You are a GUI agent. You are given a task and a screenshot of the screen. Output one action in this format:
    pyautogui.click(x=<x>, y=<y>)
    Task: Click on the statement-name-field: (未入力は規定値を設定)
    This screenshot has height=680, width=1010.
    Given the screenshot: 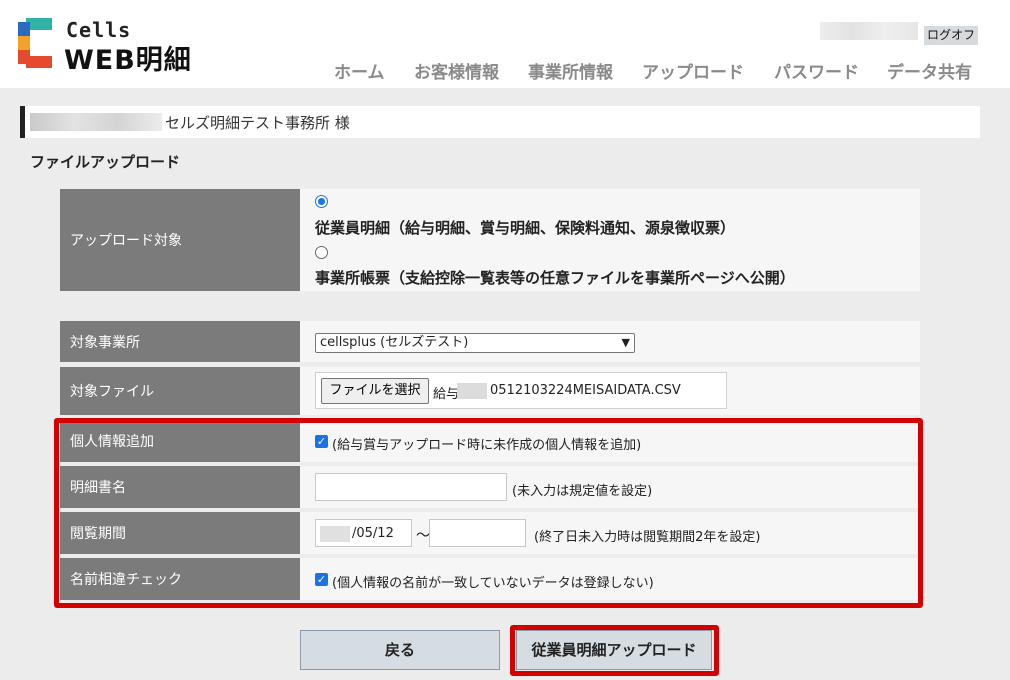 What is the action you would take?
    pyautogui.click(x=610, y=487)
    